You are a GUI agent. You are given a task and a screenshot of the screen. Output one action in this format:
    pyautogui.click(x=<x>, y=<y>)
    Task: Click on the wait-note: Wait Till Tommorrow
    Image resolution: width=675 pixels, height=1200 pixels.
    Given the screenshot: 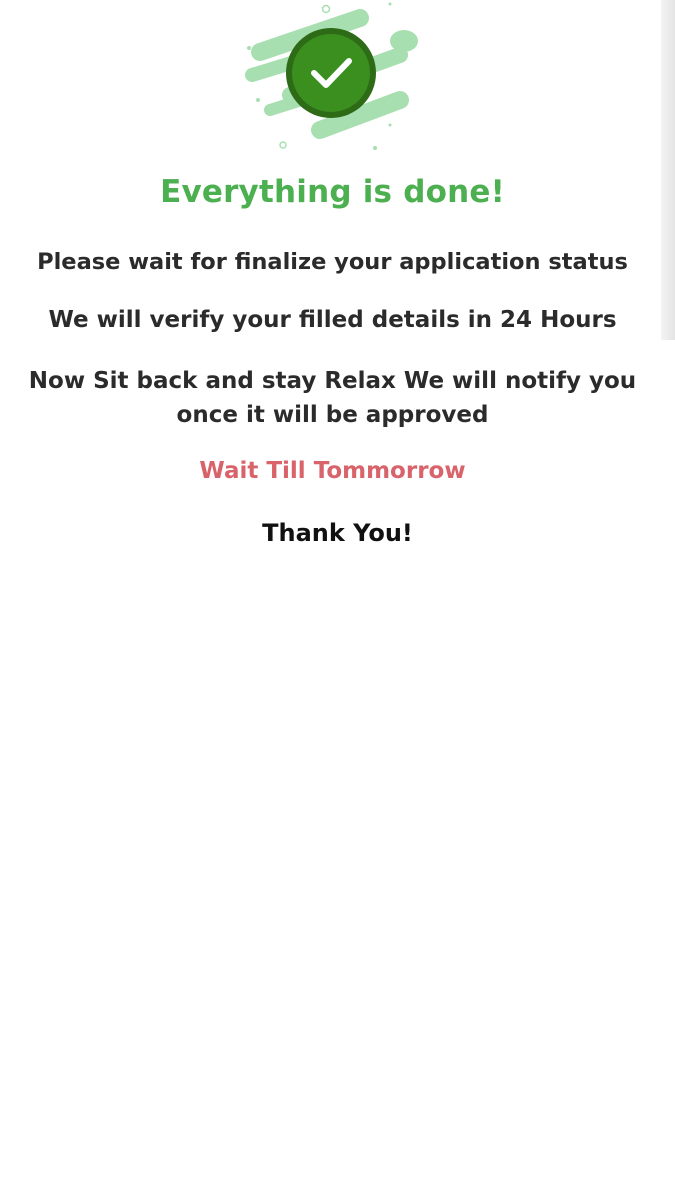 What is the action you would take?
    pyautogui.click(x=332, y=471)
    